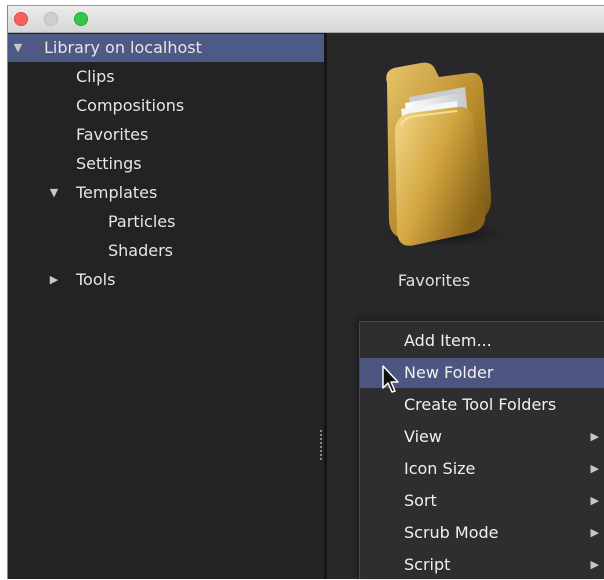  What do you see at coordinates (451, 532) in the screenshot?
I see `menu-item-label: Scrub Mode` at bounding box center [451, 532].